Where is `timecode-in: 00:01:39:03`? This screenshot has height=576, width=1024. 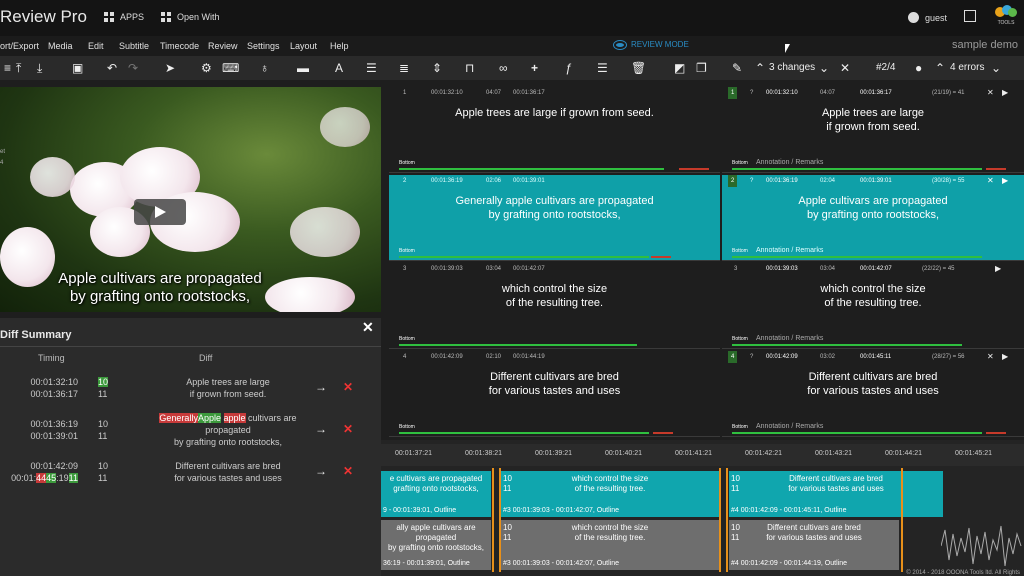 timecode-in: 00:01:39:03 is located at coordinates (782, 269).